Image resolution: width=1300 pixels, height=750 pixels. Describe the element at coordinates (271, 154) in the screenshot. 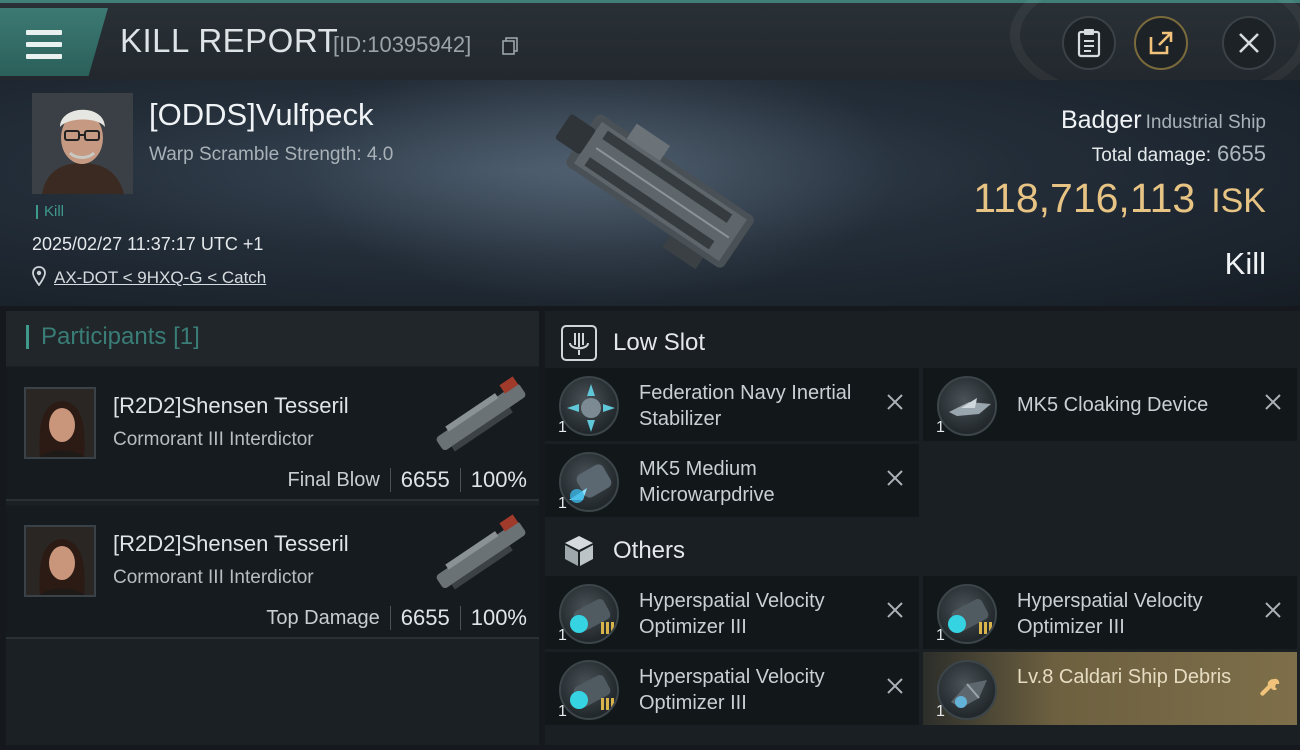

I see `warp-scramble-strength: Warp Scramble Strength: 4.0` at that location.